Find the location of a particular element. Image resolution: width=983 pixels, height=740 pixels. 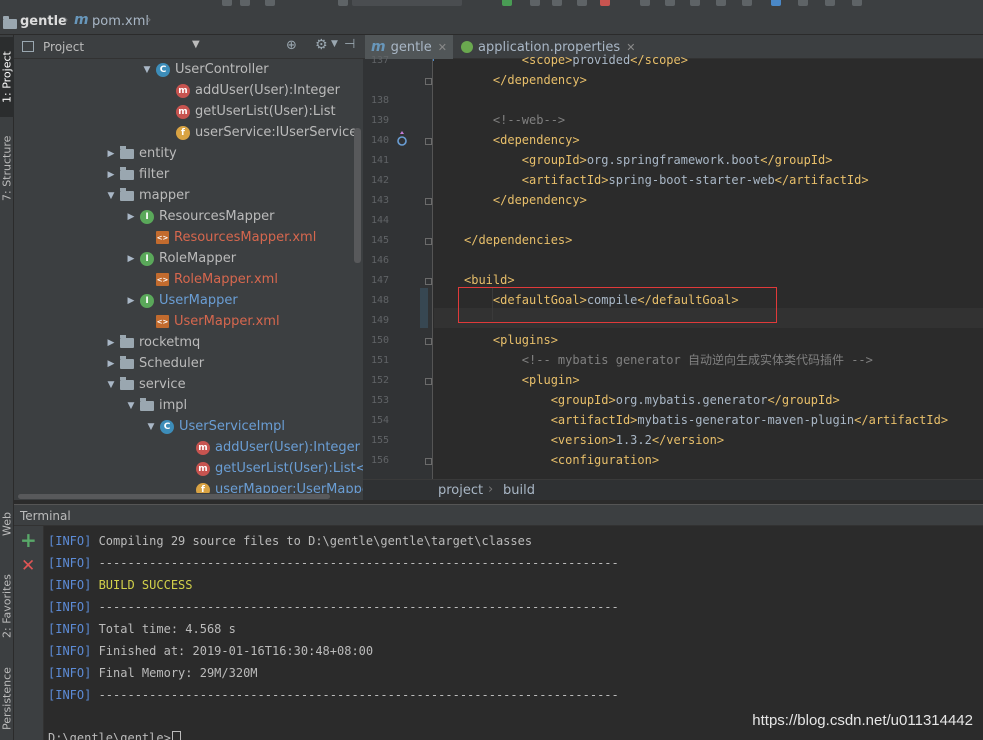

new-session-plus-icon: + is located at coordinates (28, 540).